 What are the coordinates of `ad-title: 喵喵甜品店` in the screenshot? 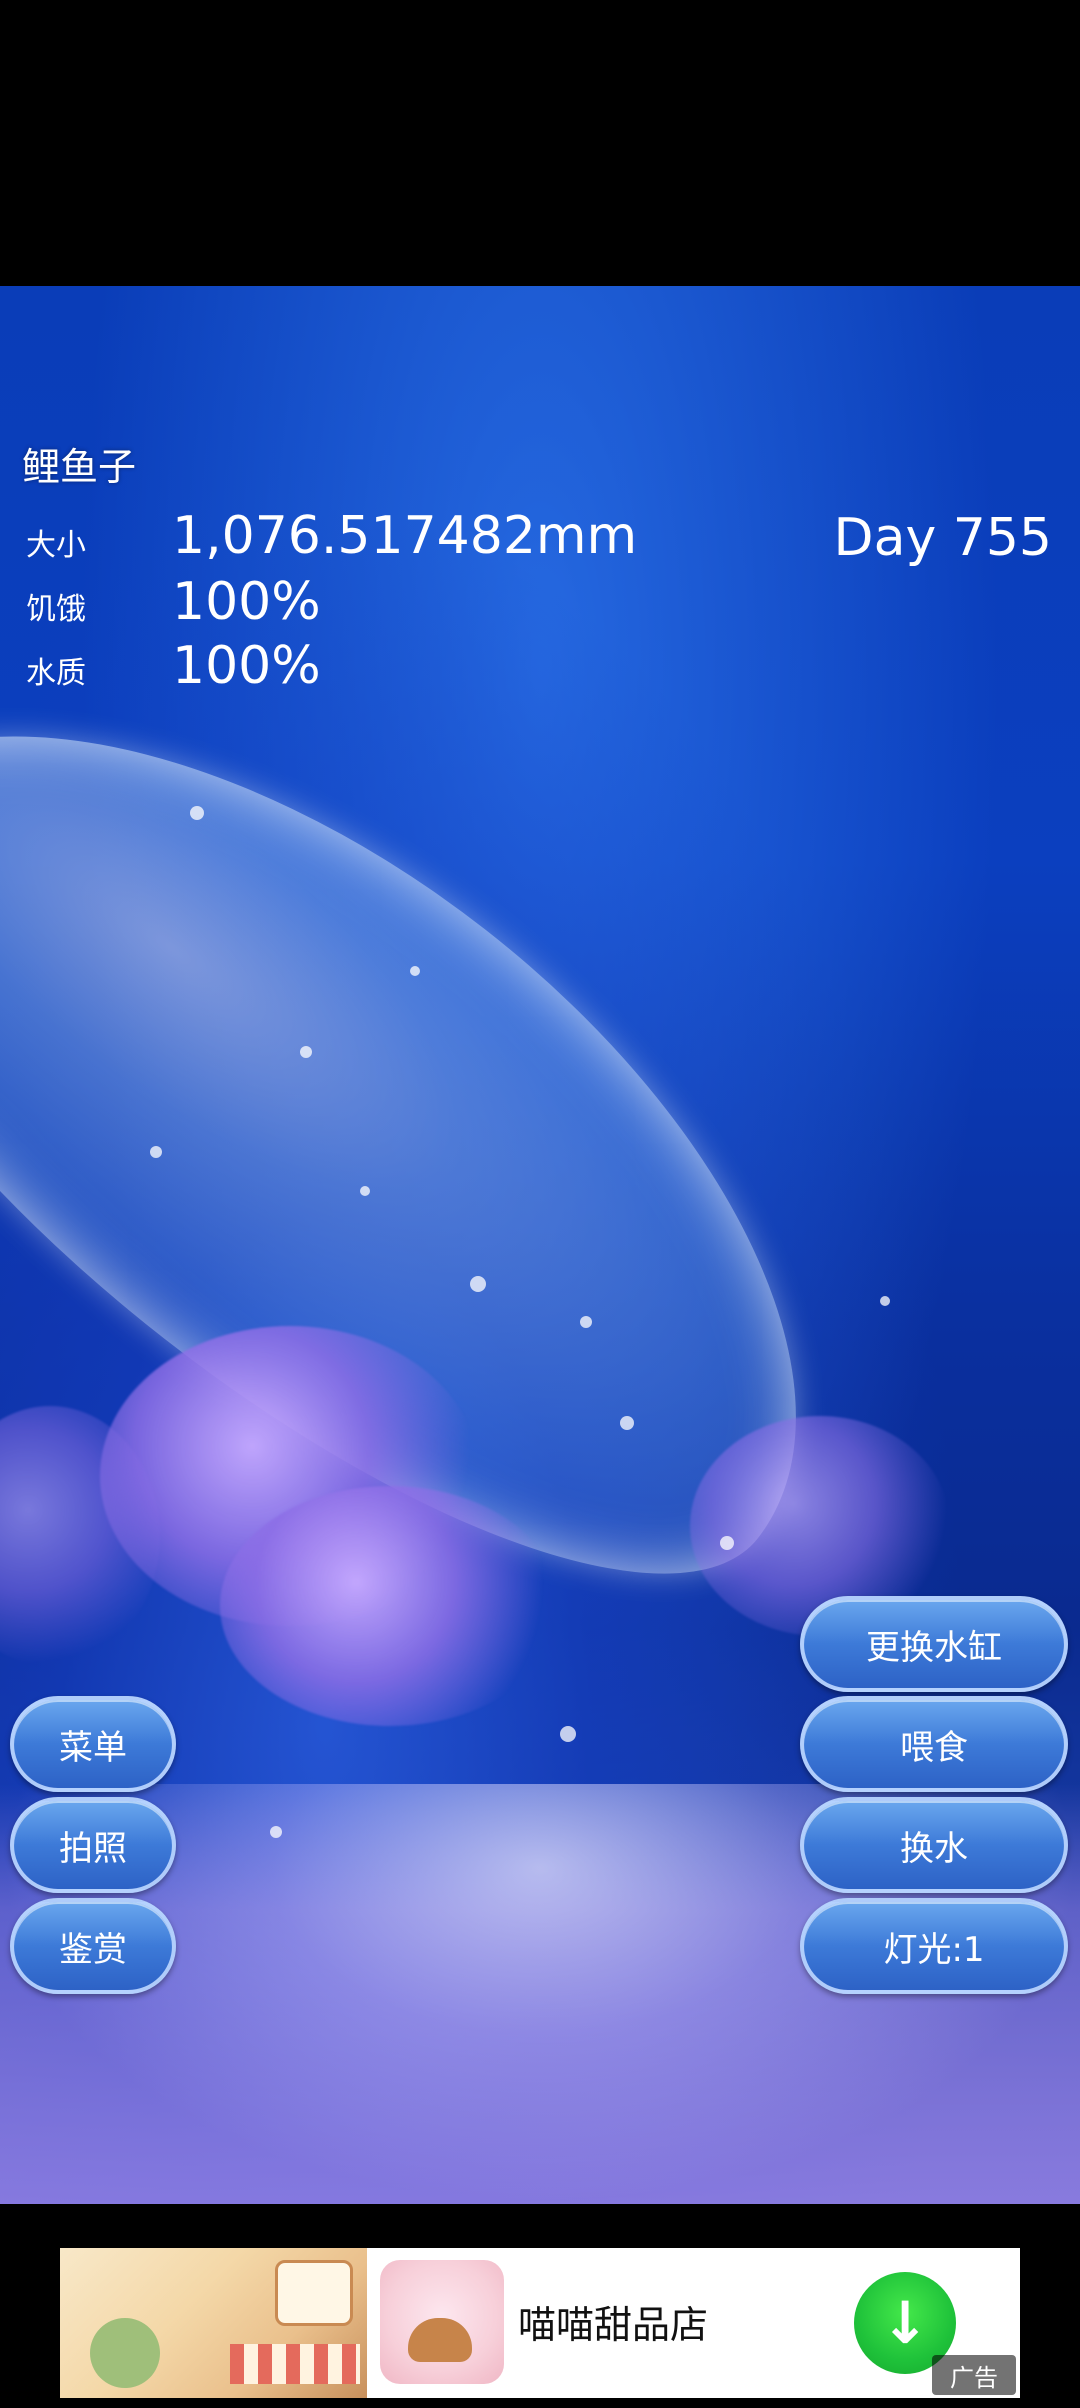 It's located at (613, 2321).